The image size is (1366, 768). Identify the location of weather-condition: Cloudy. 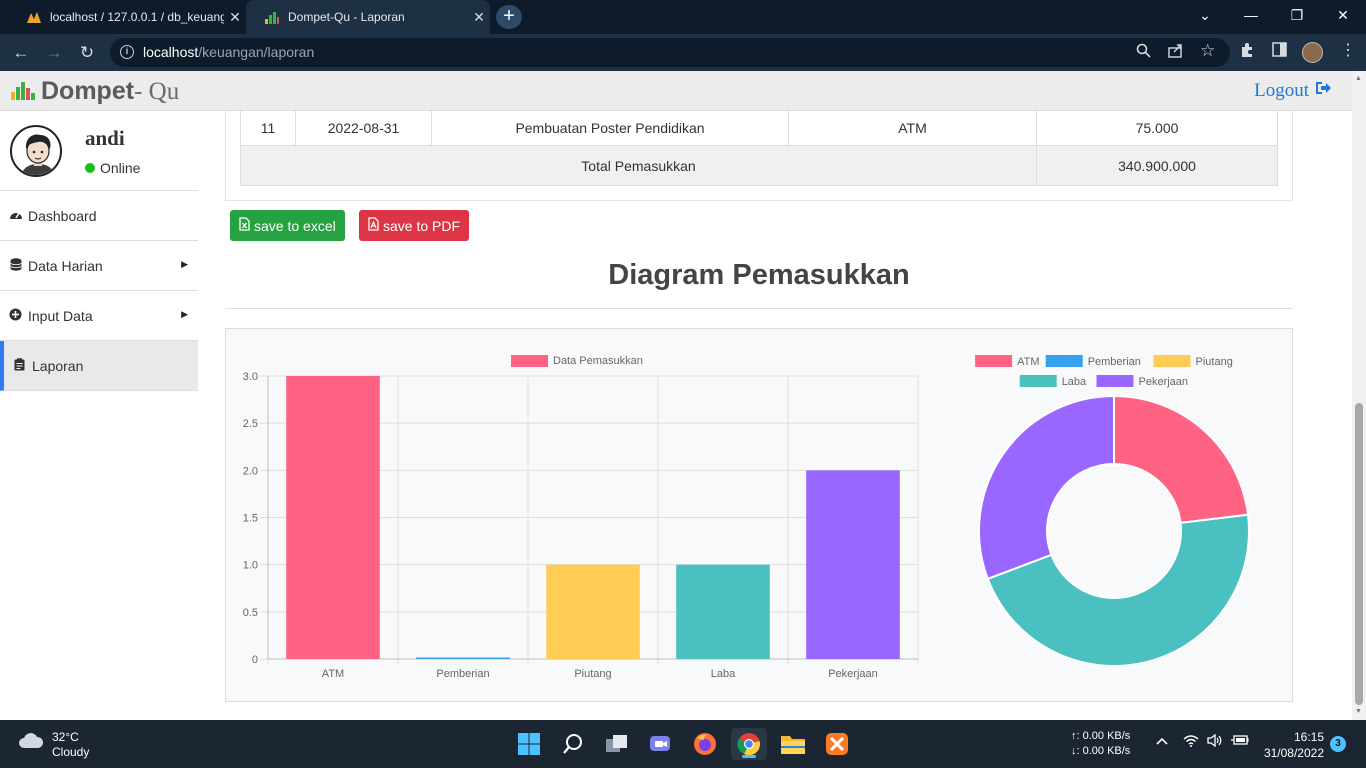
(71, 752).